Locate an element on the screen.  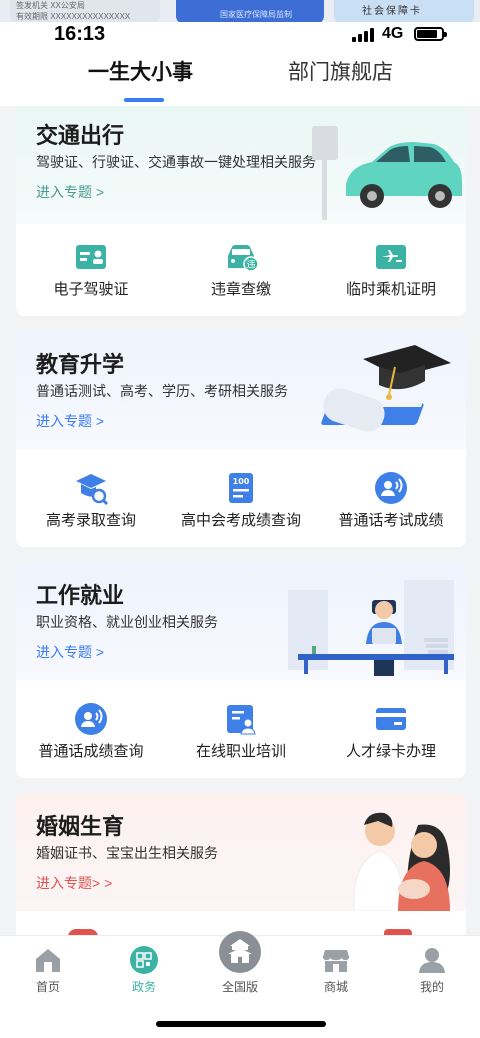
education-services: 高考录取查询 100 高中会考成绩查询 普通话考试成绩 is located at coordinates (241, 498).